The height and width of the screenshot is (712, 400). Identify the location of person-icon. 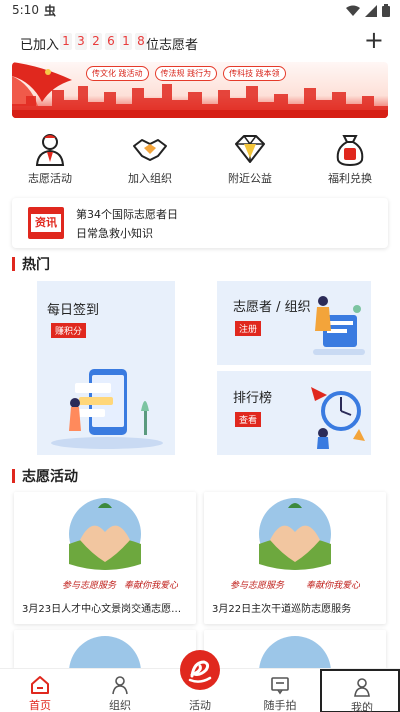
(120, 685).